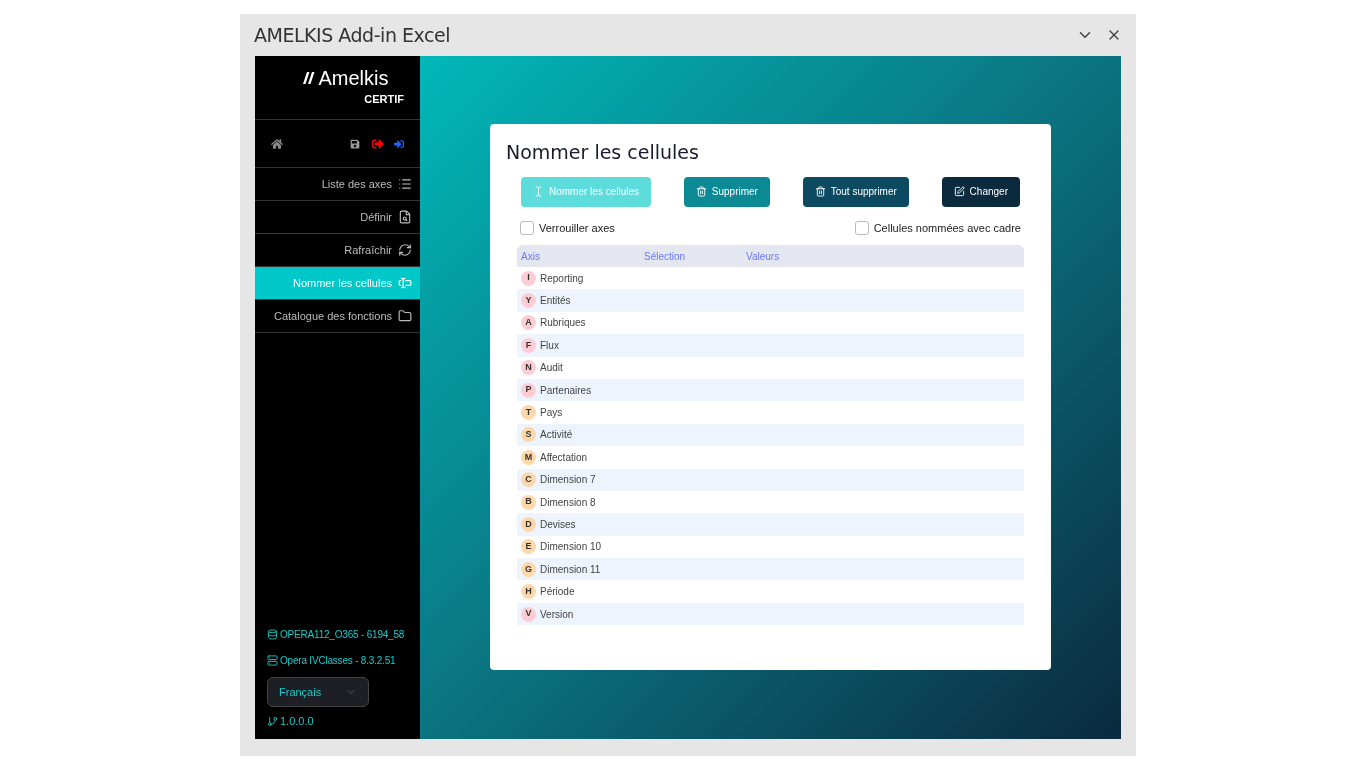  I want to click on axis-name: Rubriques, so click(563, 323).